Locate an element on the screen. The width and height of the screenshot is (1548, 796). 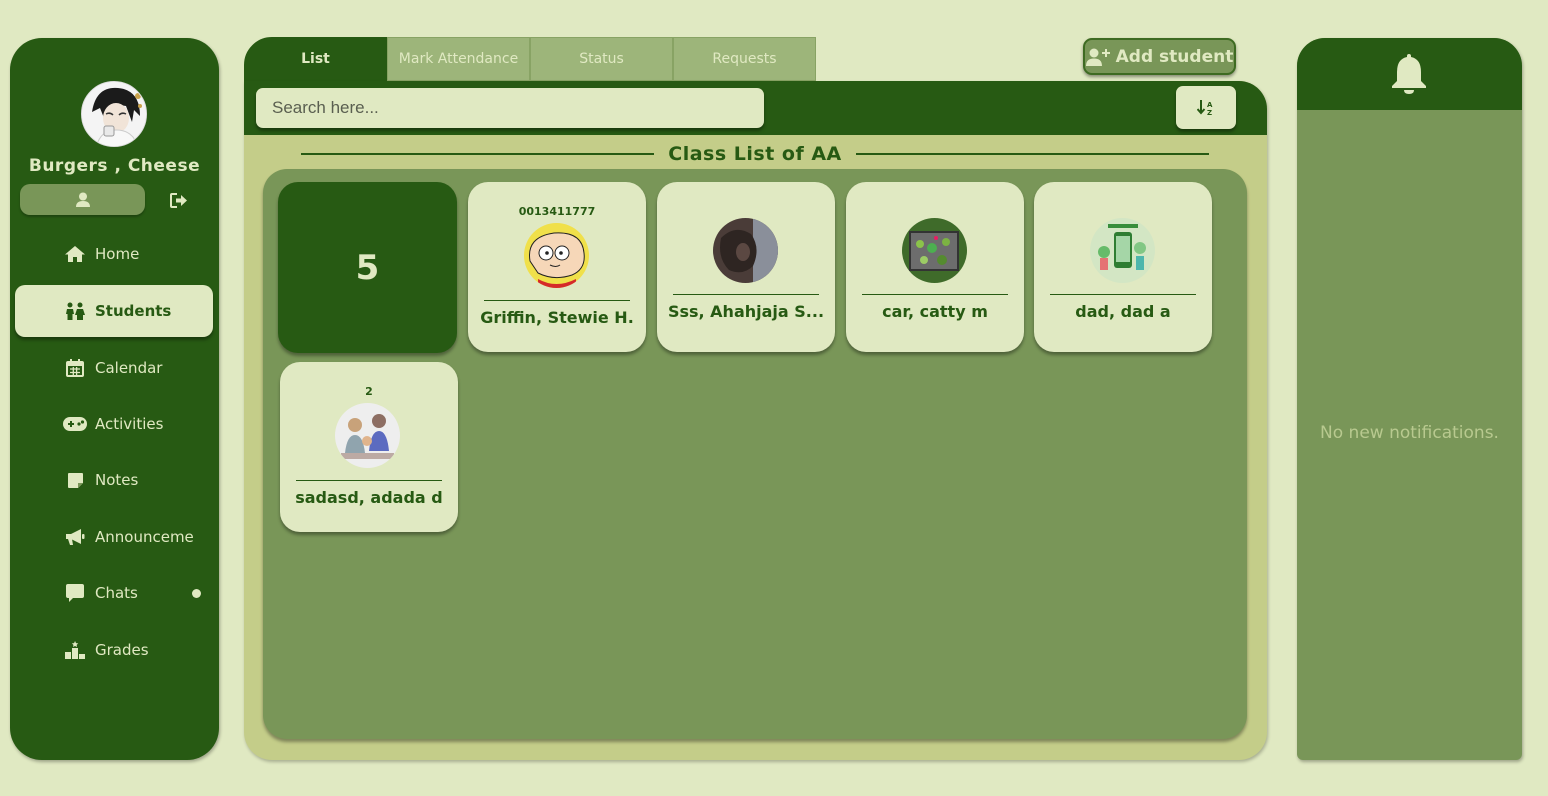
sort-button: AZ is located at coordinates (1206, 107).